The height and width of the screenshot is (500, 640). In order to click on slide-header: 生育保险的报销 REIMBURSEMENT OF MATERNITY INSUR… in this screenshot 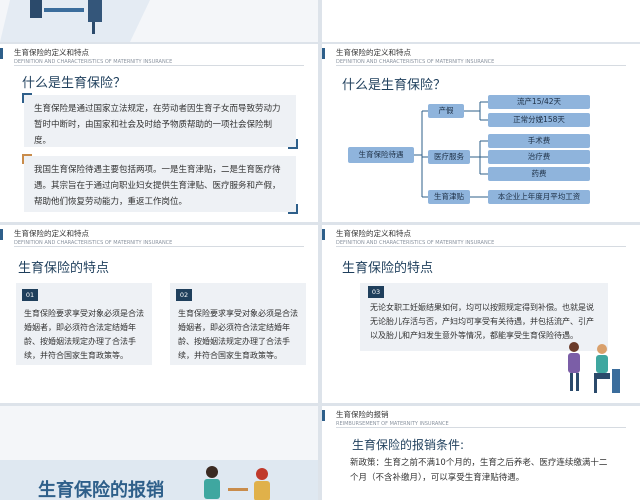, I will do `click(392, 419)`.